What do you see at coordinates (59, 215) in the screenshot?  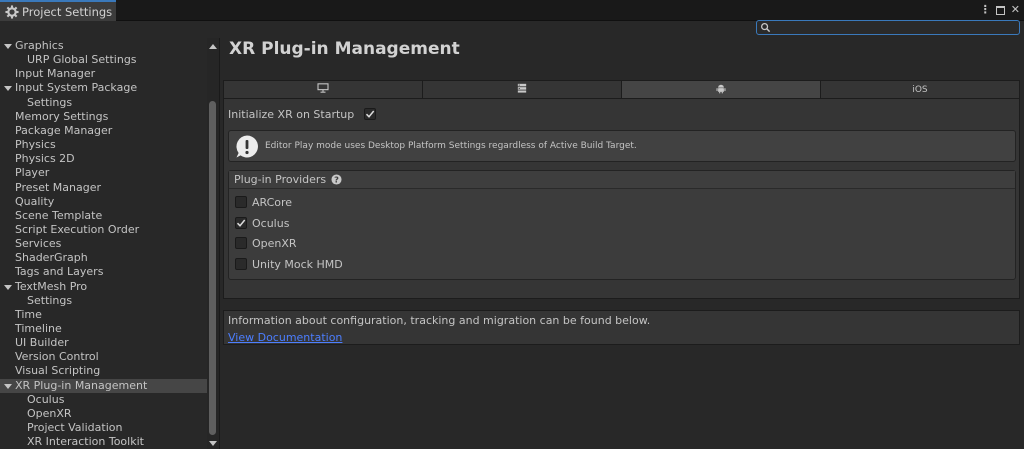 I see `sidebar-item-label: Scene Template` at bounding box center [59, 215].